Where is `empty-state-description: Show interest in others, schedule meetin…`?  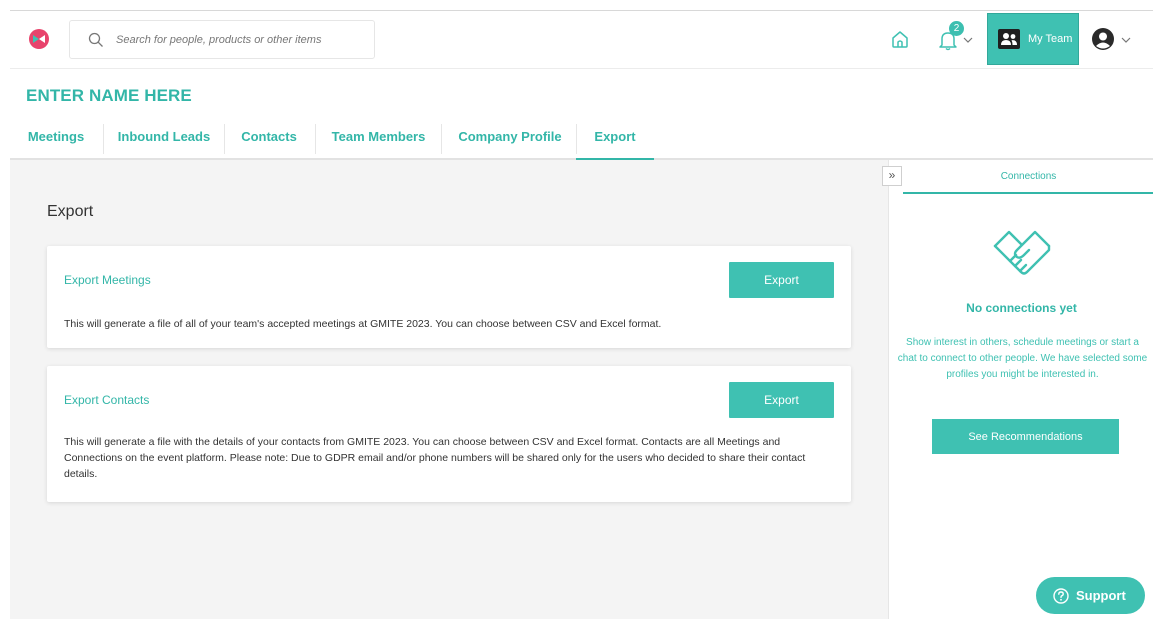 empty-state-description: Show interest in others, schedule meetin… is located at coordinates (1022, 358).